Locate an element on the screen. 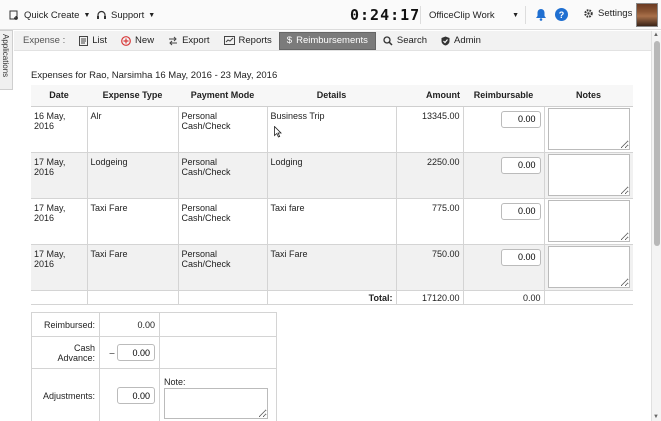 The image size is (661, 421). total-reimbursable: 0.00 is located at coordinates (504, 297).